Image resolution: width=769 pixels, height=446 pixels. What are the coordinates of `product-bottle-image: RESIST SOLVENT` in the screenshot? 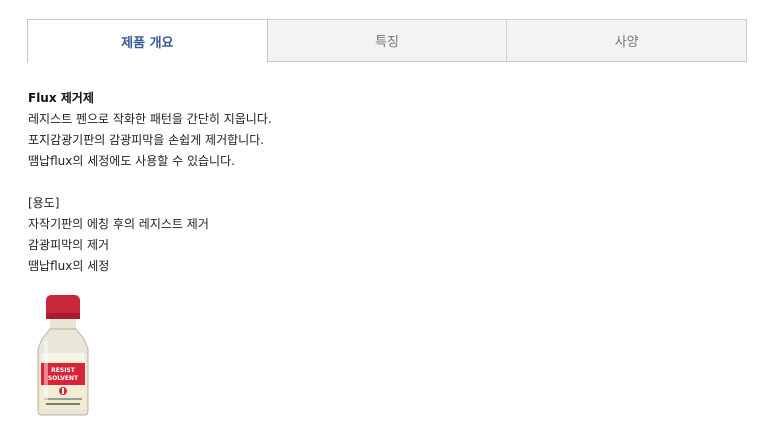 It's located at (63, 355).